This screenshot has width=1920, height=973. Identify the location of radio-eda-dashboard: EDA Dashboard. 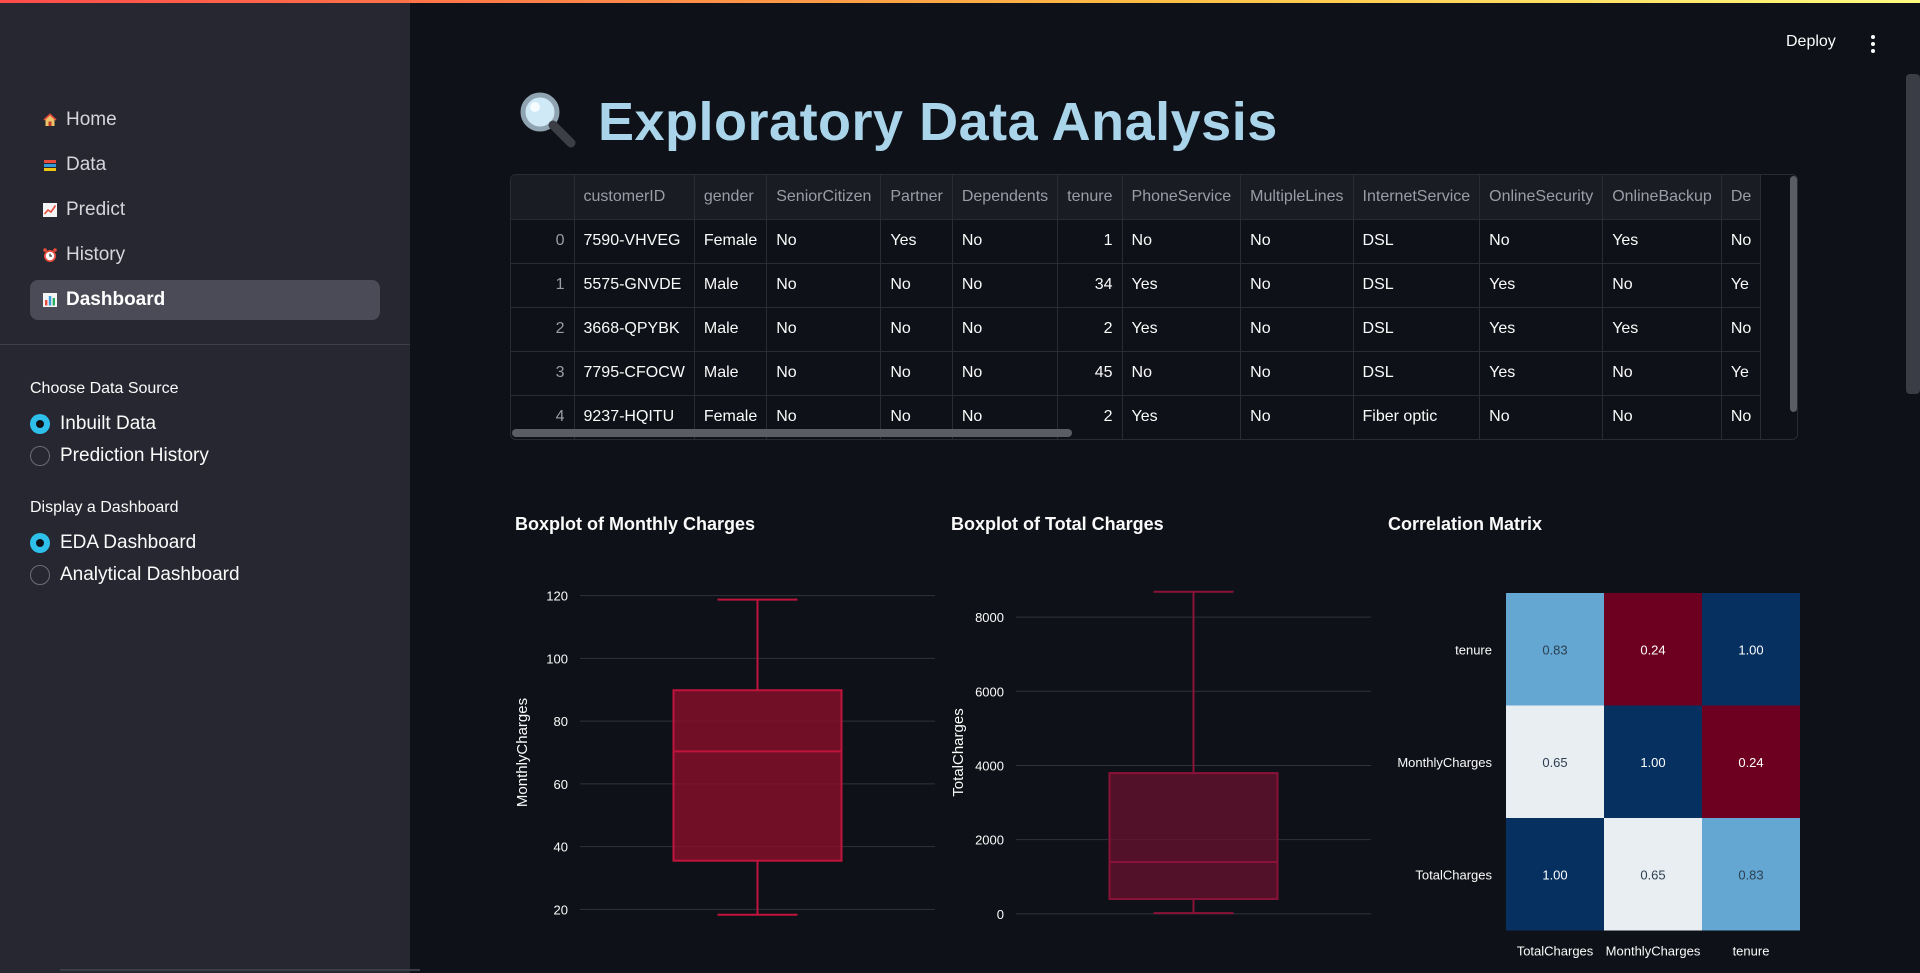
(210, 543).